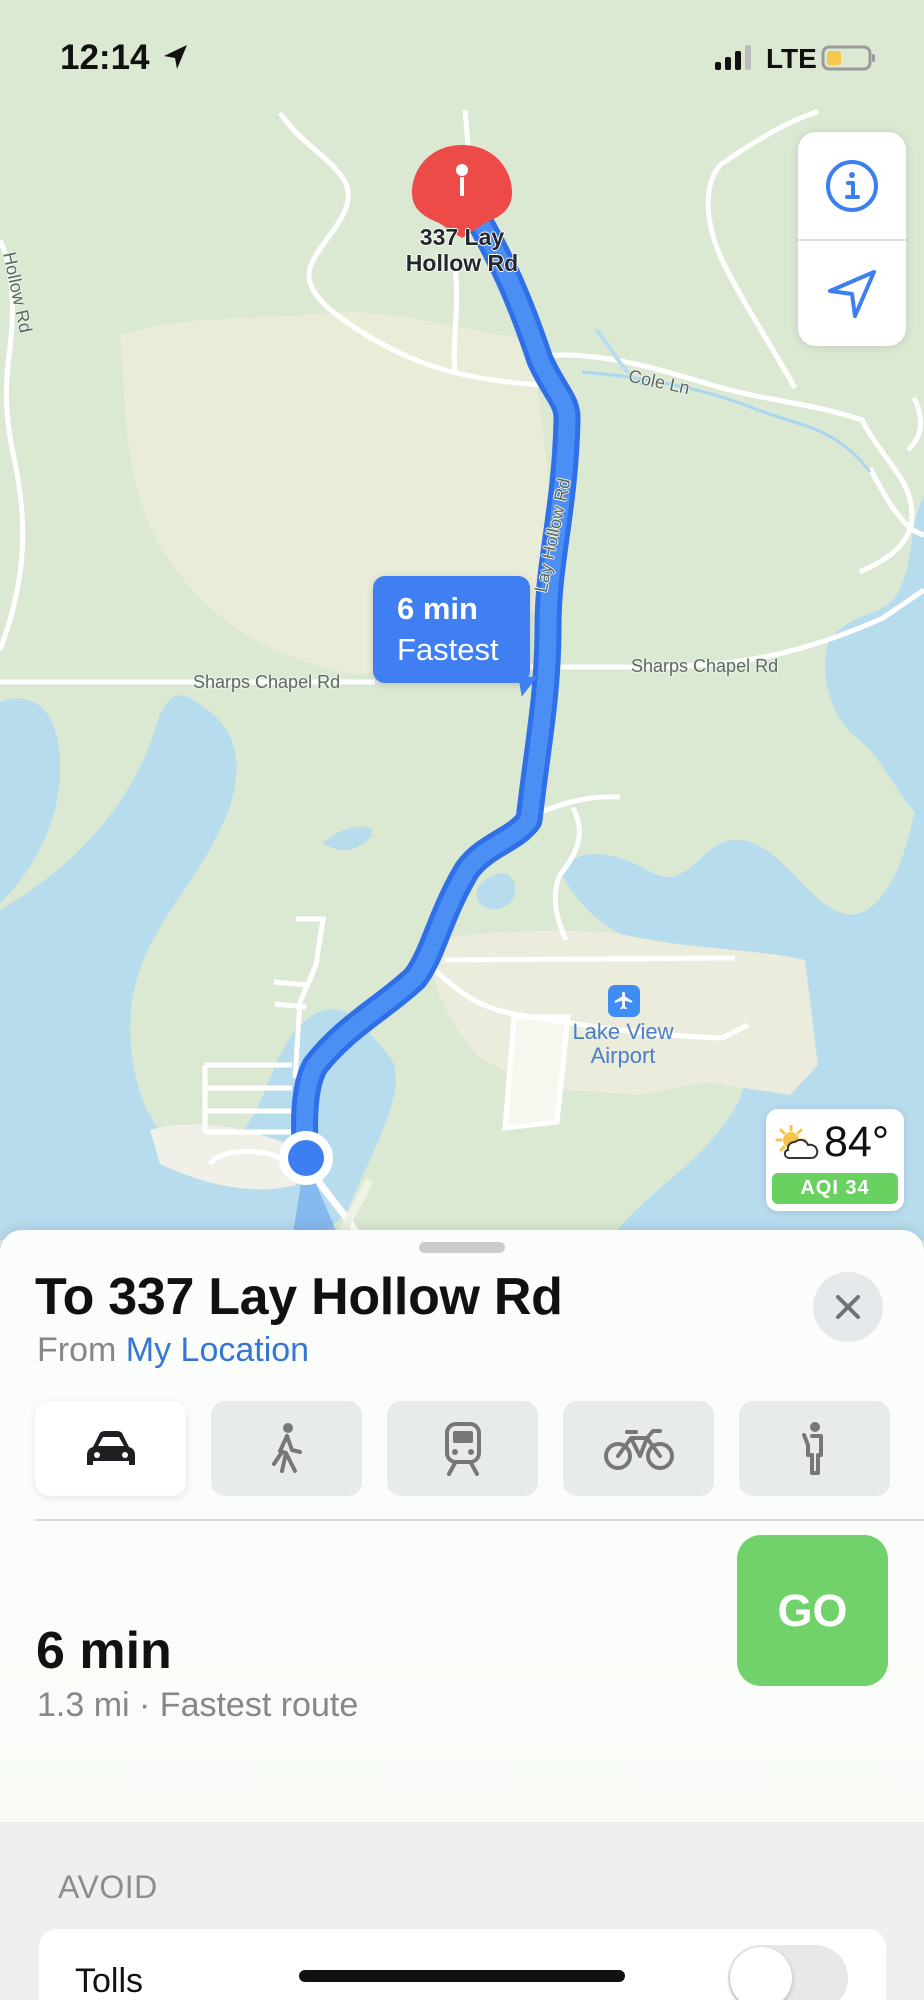 The height and width of the screenshot is (2000, 924). Describe the element at coordinates (108, 1887) in the screenshot. I see `avoid-heading: AVOID` at that location.